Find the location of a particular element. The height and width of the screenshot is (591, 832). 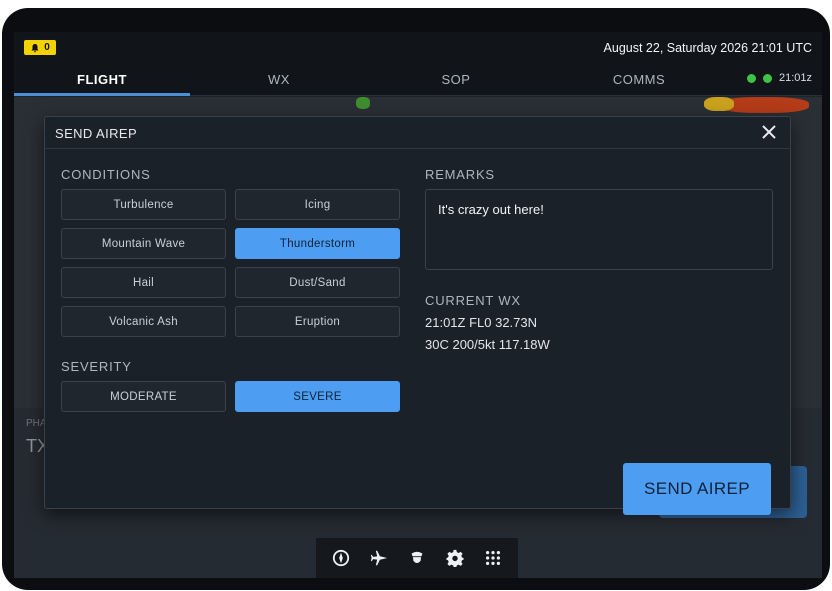

condition-volcanic-ash: Volcanic Ash is located at coordinates (143, 321).